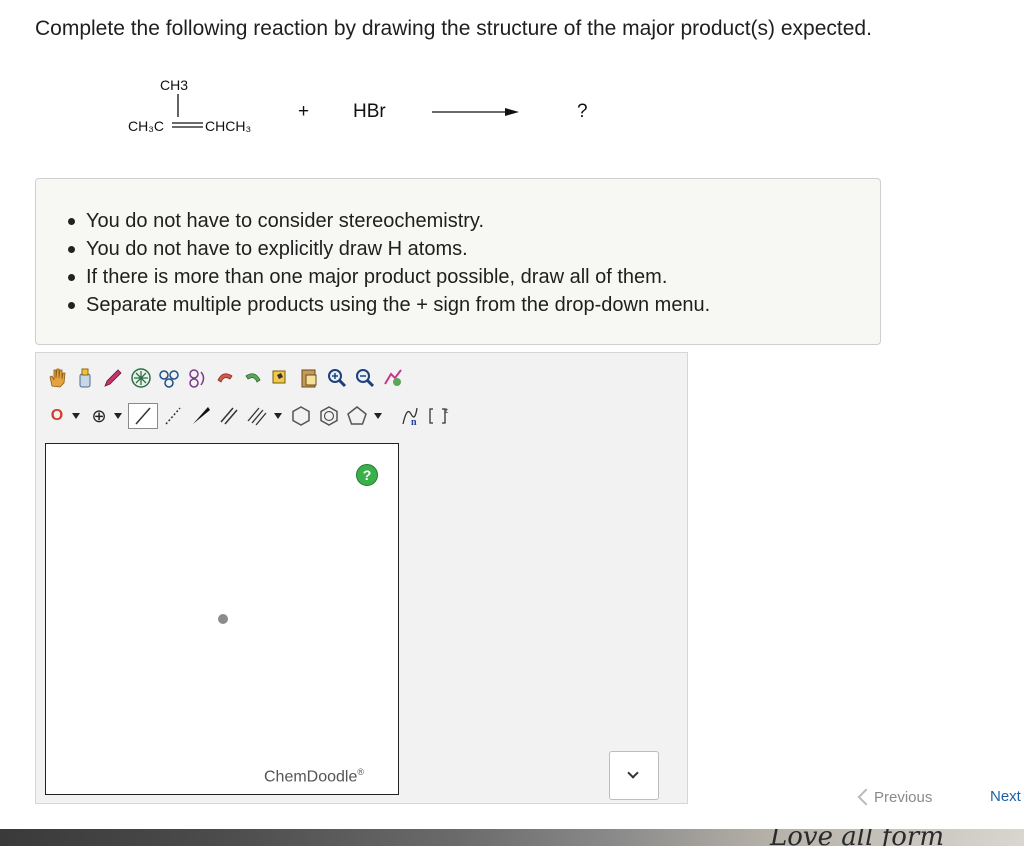  I want to click on cursor-dot, so click(223, 619).